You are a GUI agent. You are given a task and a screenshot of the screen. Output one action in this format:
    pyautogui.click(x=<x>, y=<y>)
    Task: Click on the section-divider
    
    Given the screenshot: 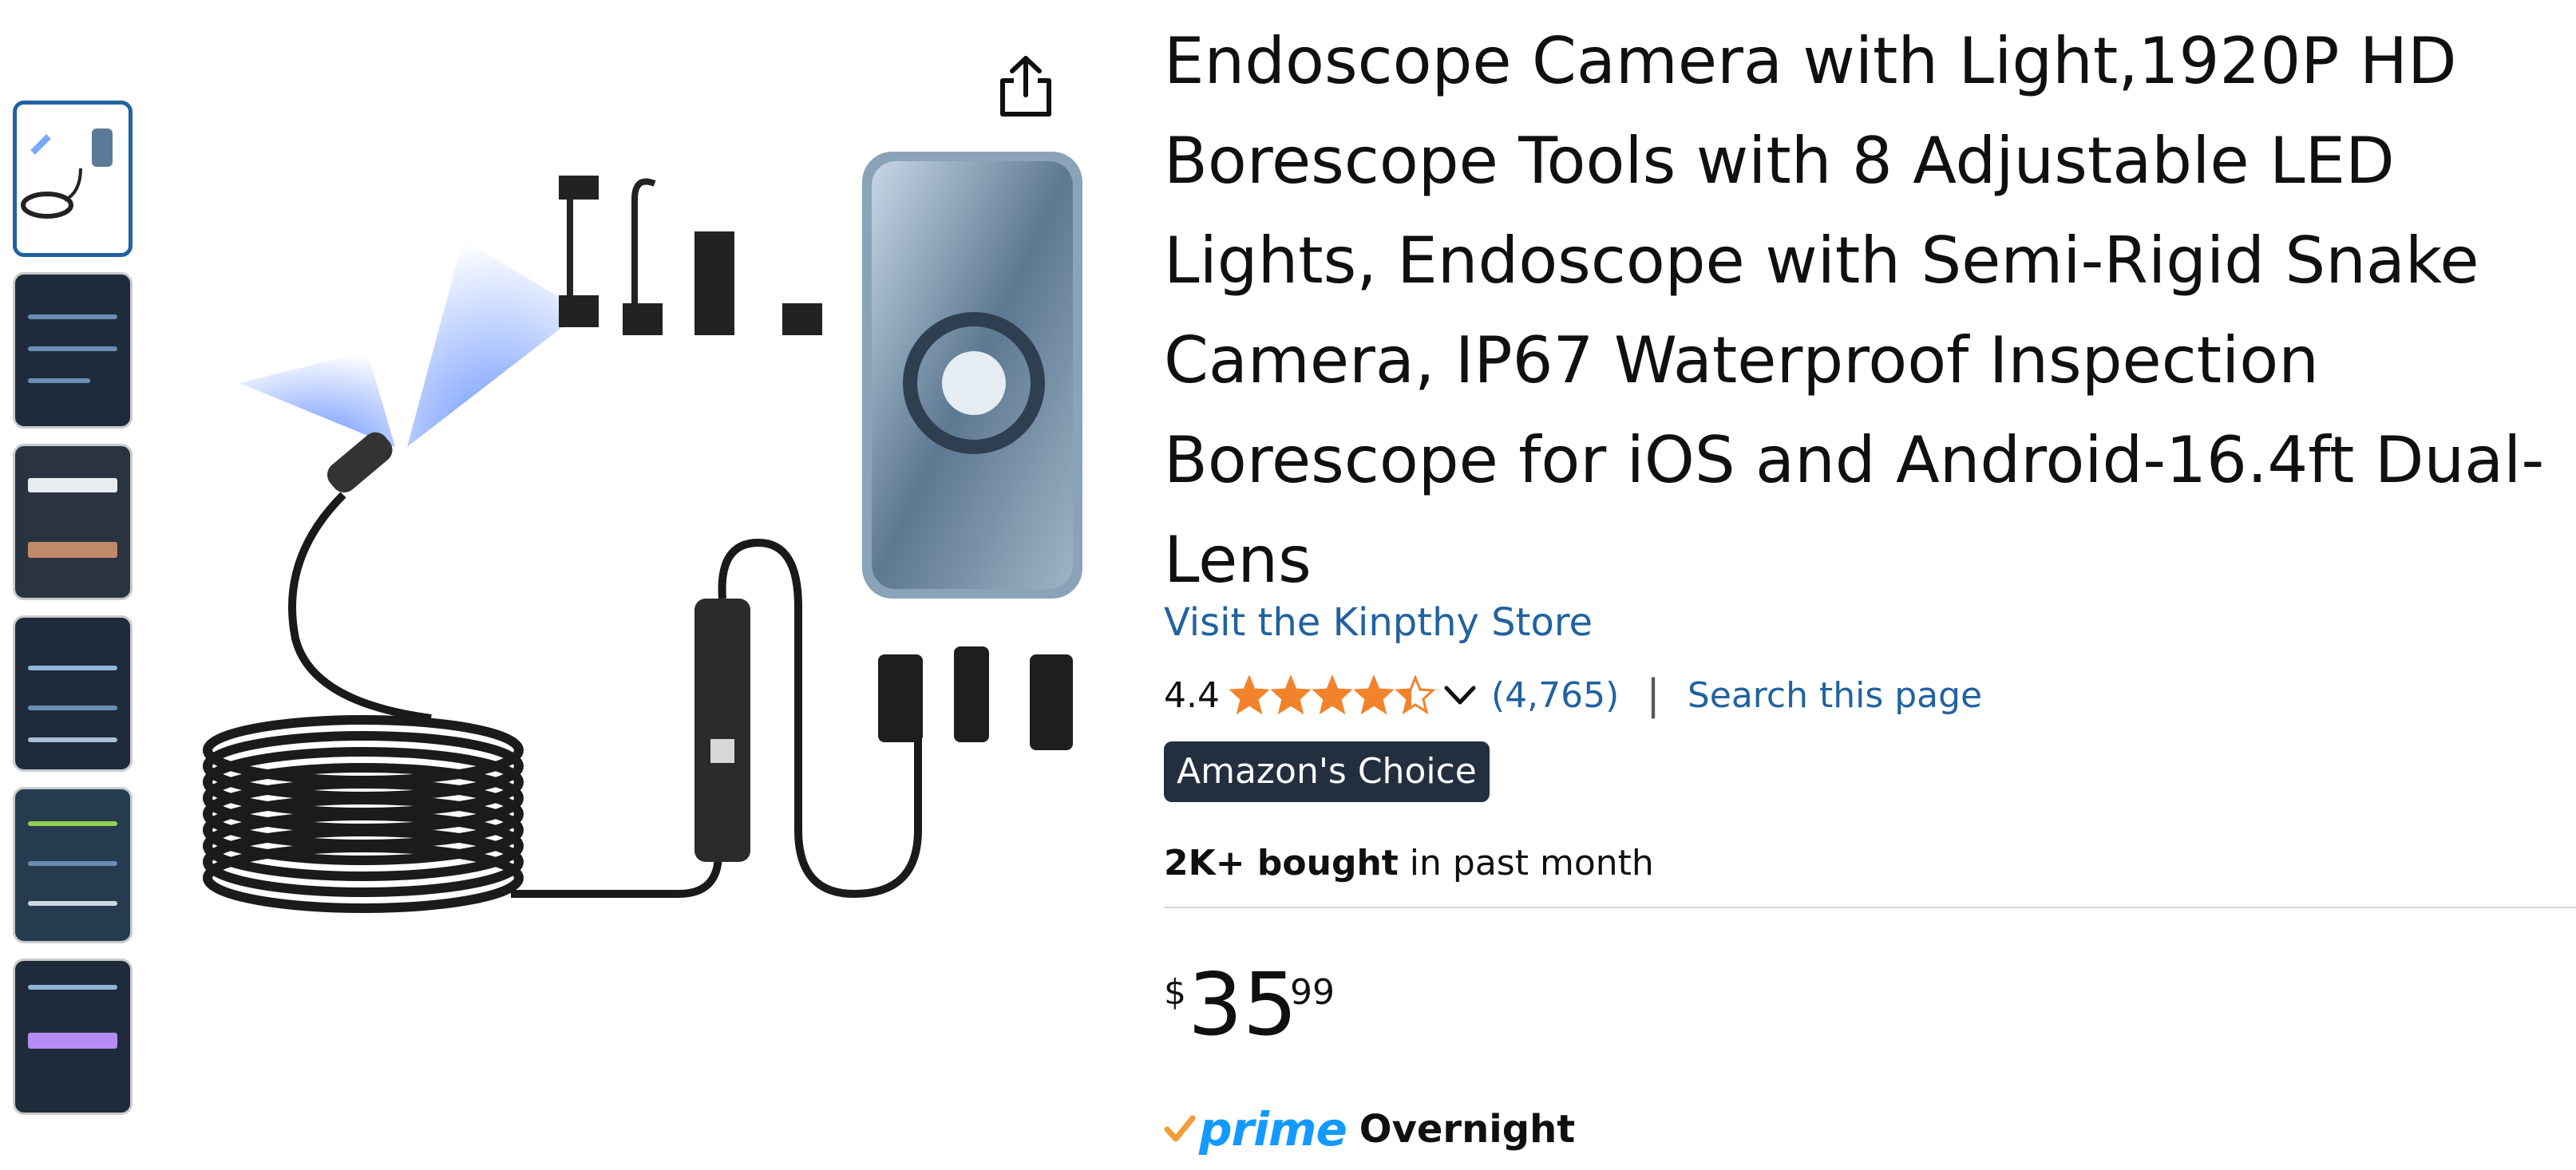 What is the action you would take?
    pyautogui.click(x=1870, y=908)
    